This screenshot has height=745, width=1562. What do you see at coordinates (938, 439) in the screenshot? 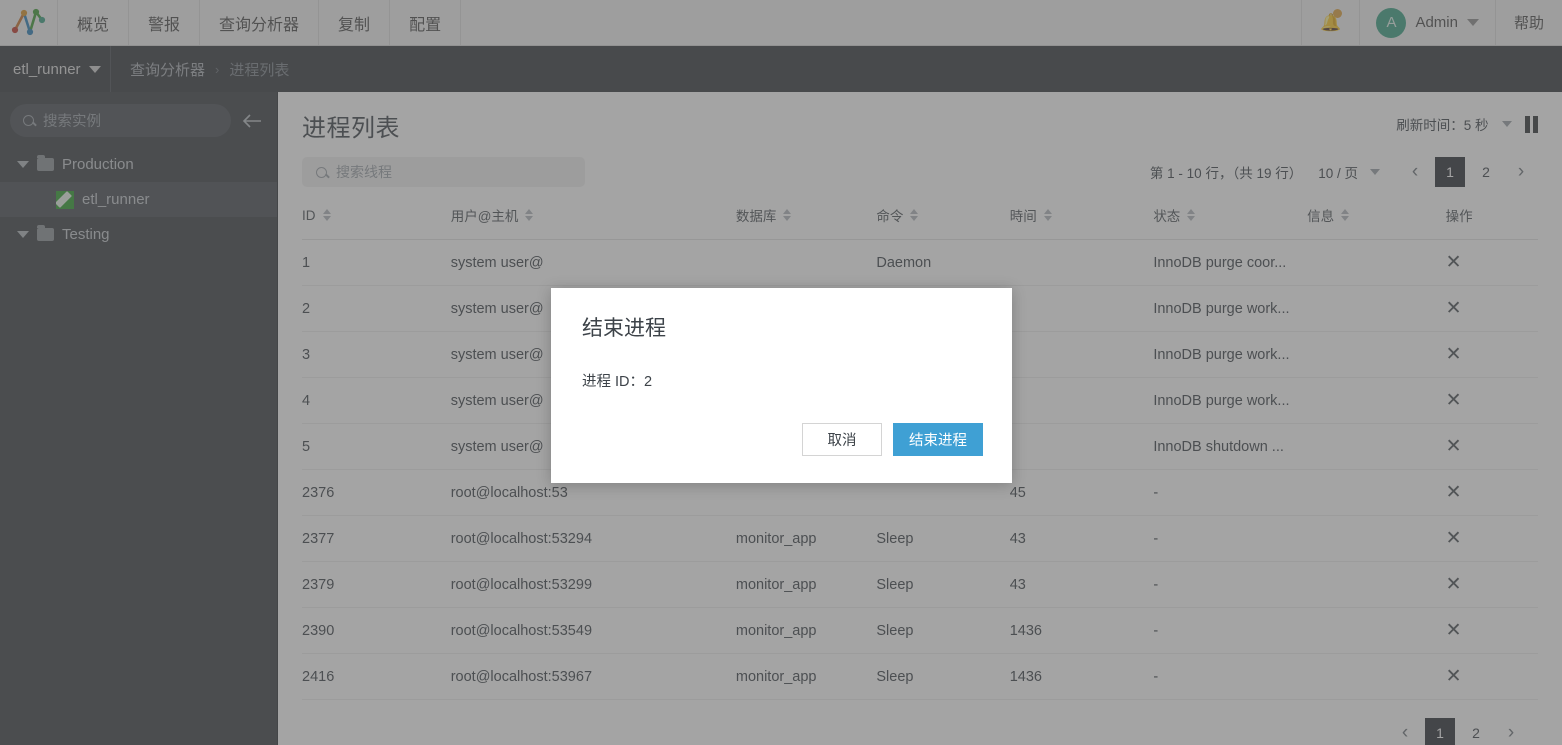
I see `confirm-kill-process-button: 结束进程` at bounding box center [938, 439].